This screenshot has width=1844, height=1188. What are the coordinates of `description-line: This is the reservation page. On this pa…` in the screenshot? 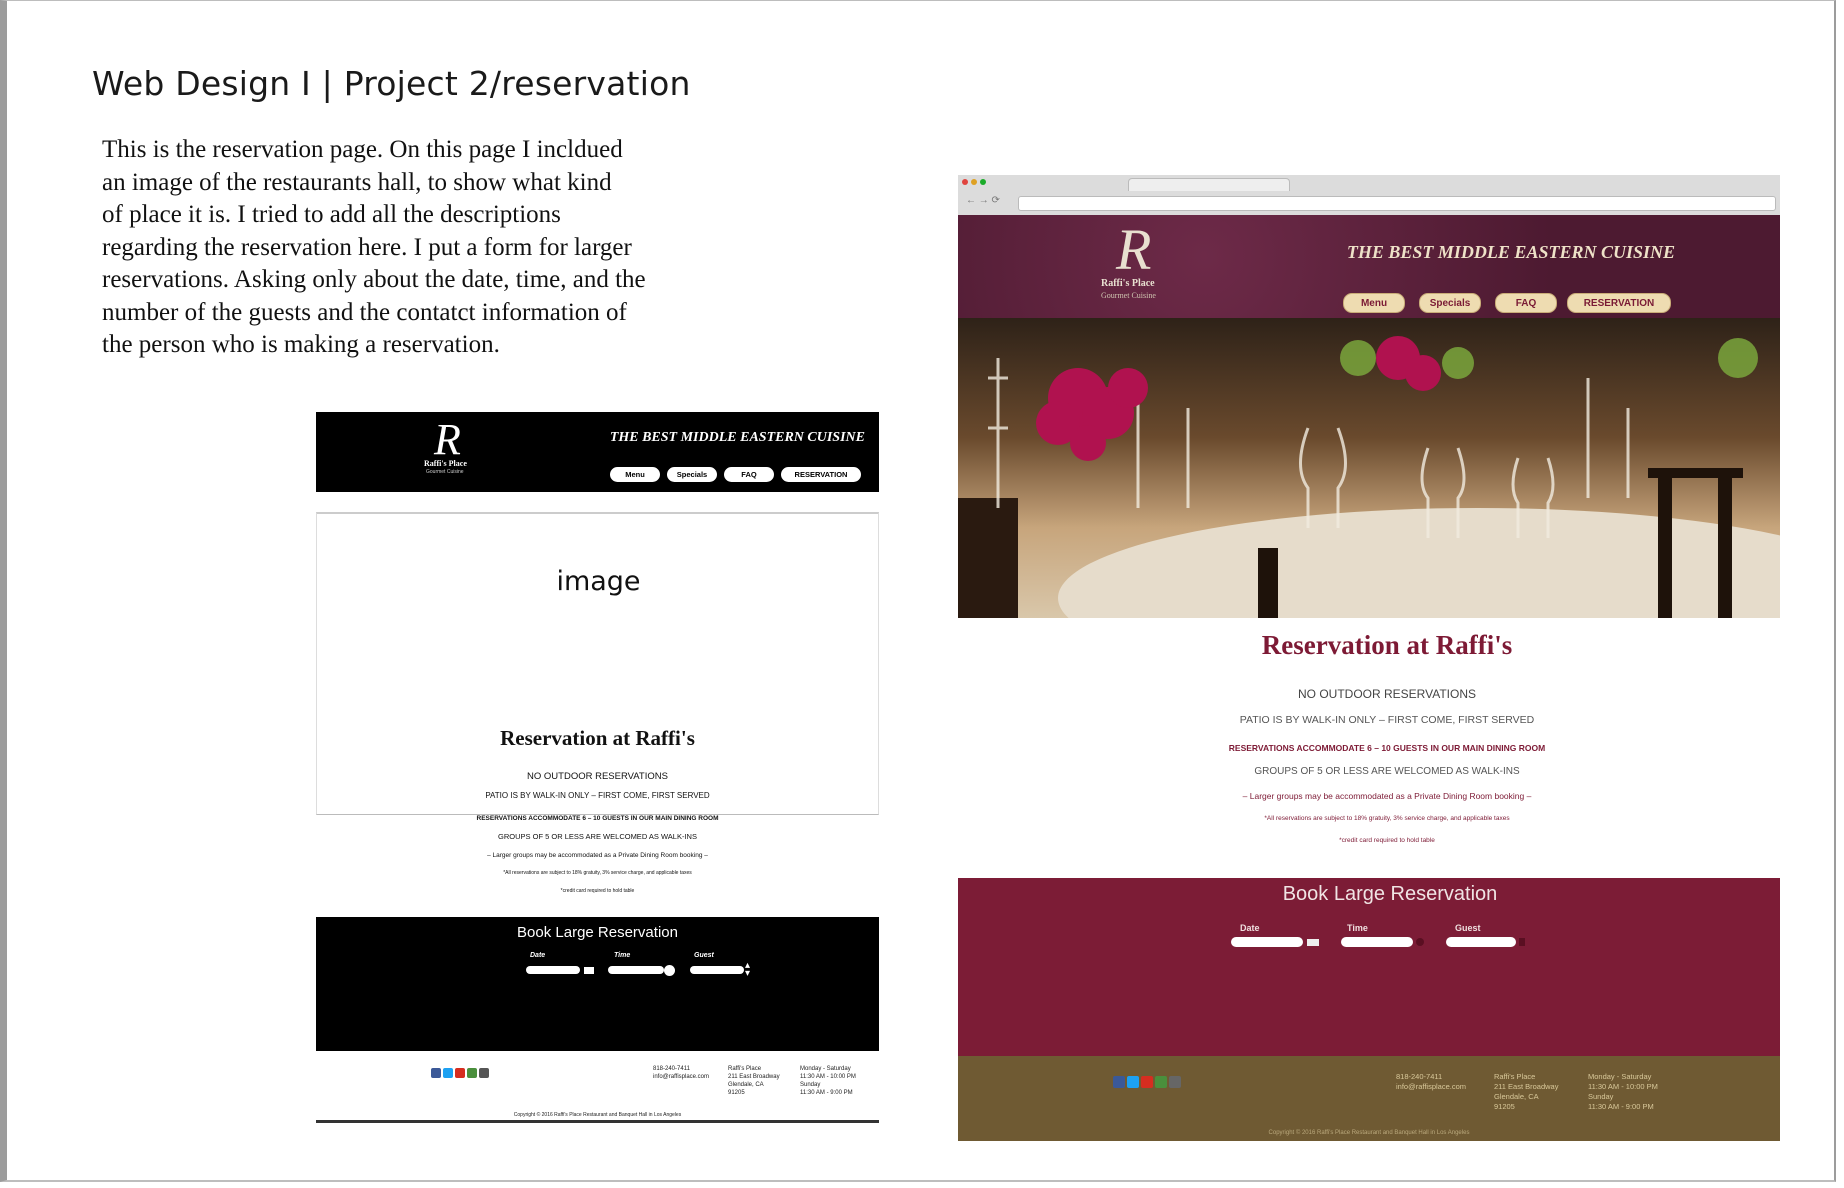 It's located at (362, 149).